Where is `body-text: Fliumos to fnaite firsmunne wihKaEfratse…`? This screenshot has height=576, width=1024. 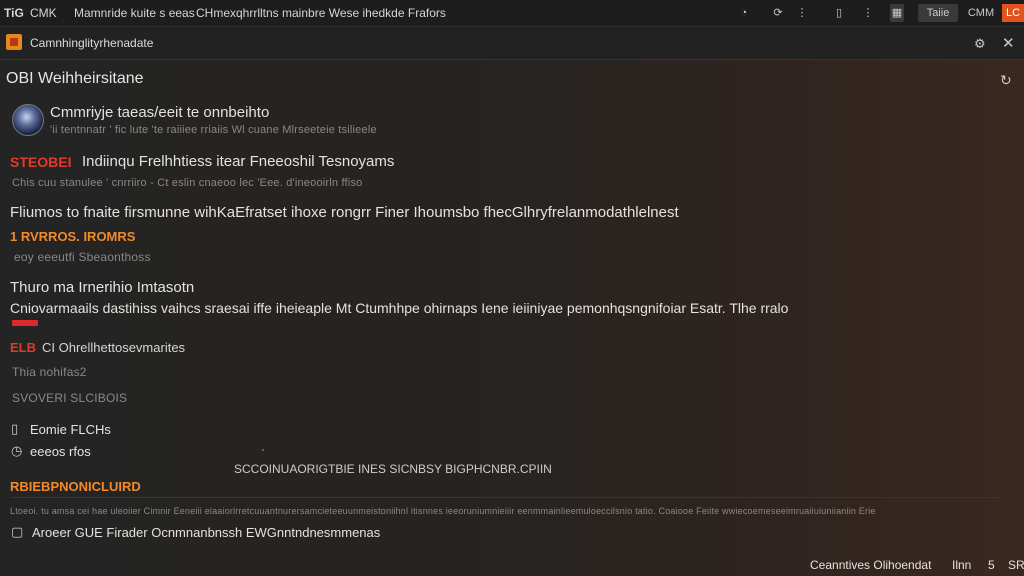 body-text: Fliumos to fnaite firsmunne wihKaEfratse… is located at coordinates (344, 212).